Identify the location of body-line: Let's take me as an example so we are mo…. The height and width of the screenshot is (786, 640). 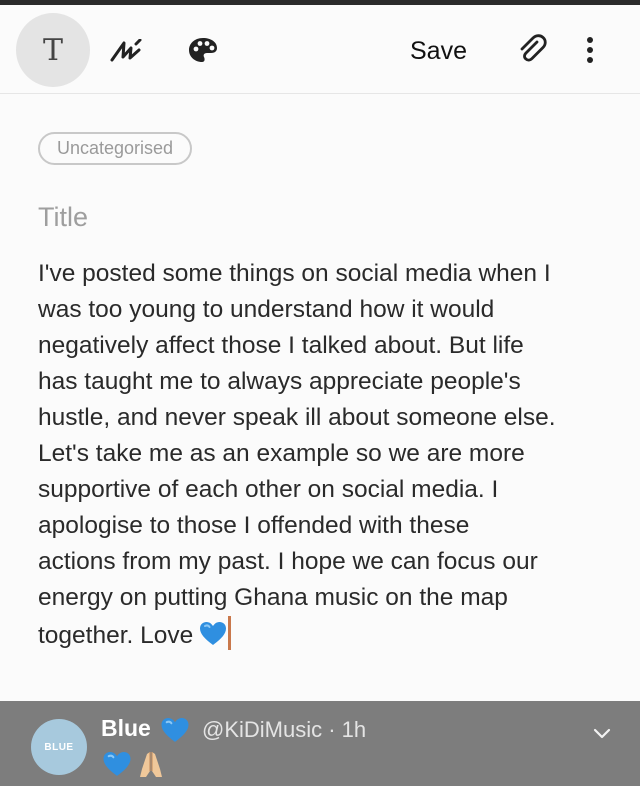
(281, 453).